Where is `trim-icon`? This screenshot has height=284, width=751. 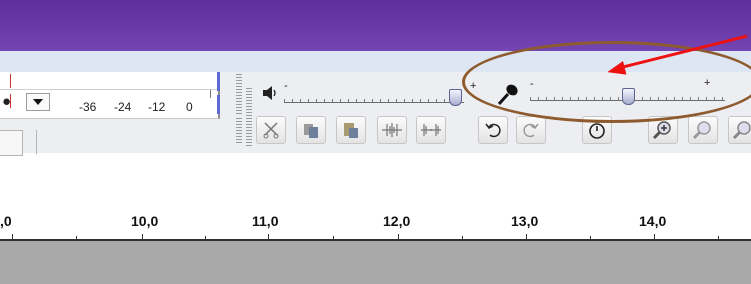 trim-icon is located at coordinates (392, 130).